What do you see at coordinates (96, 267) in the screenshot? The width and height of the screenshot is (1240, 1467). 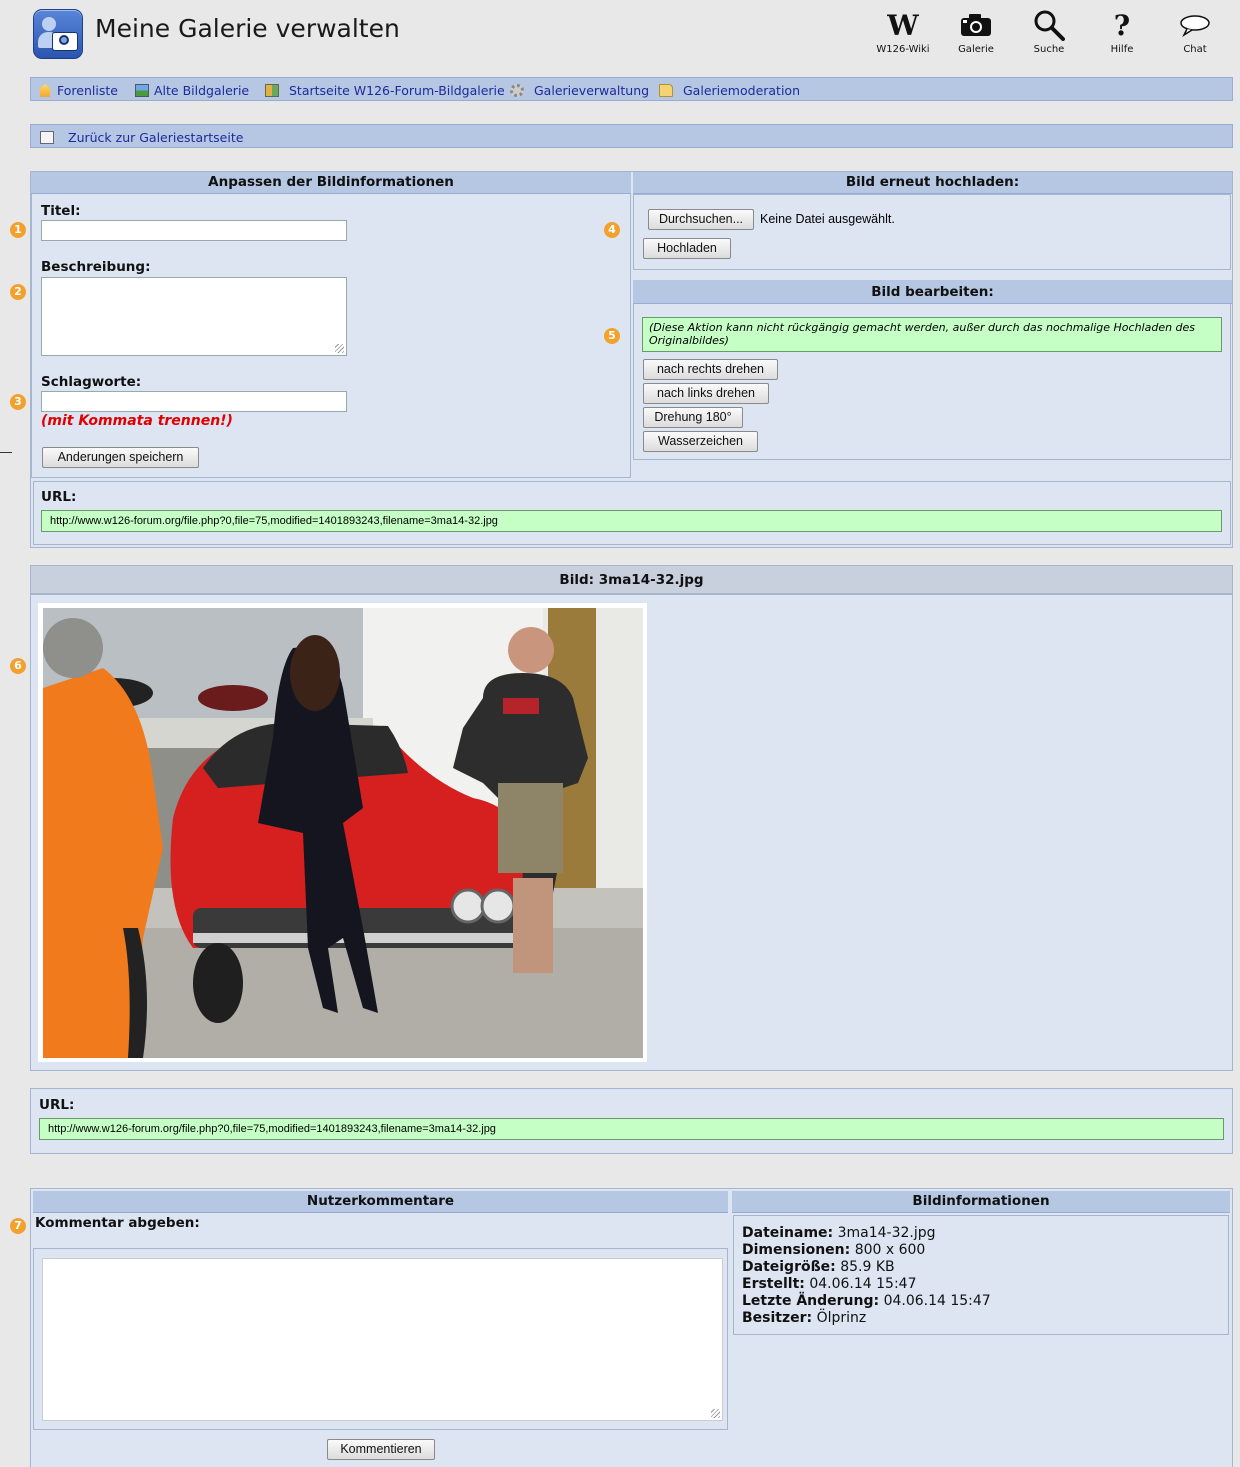 I see `description-label: Beschreibung:` at bounding box center [96, 267].